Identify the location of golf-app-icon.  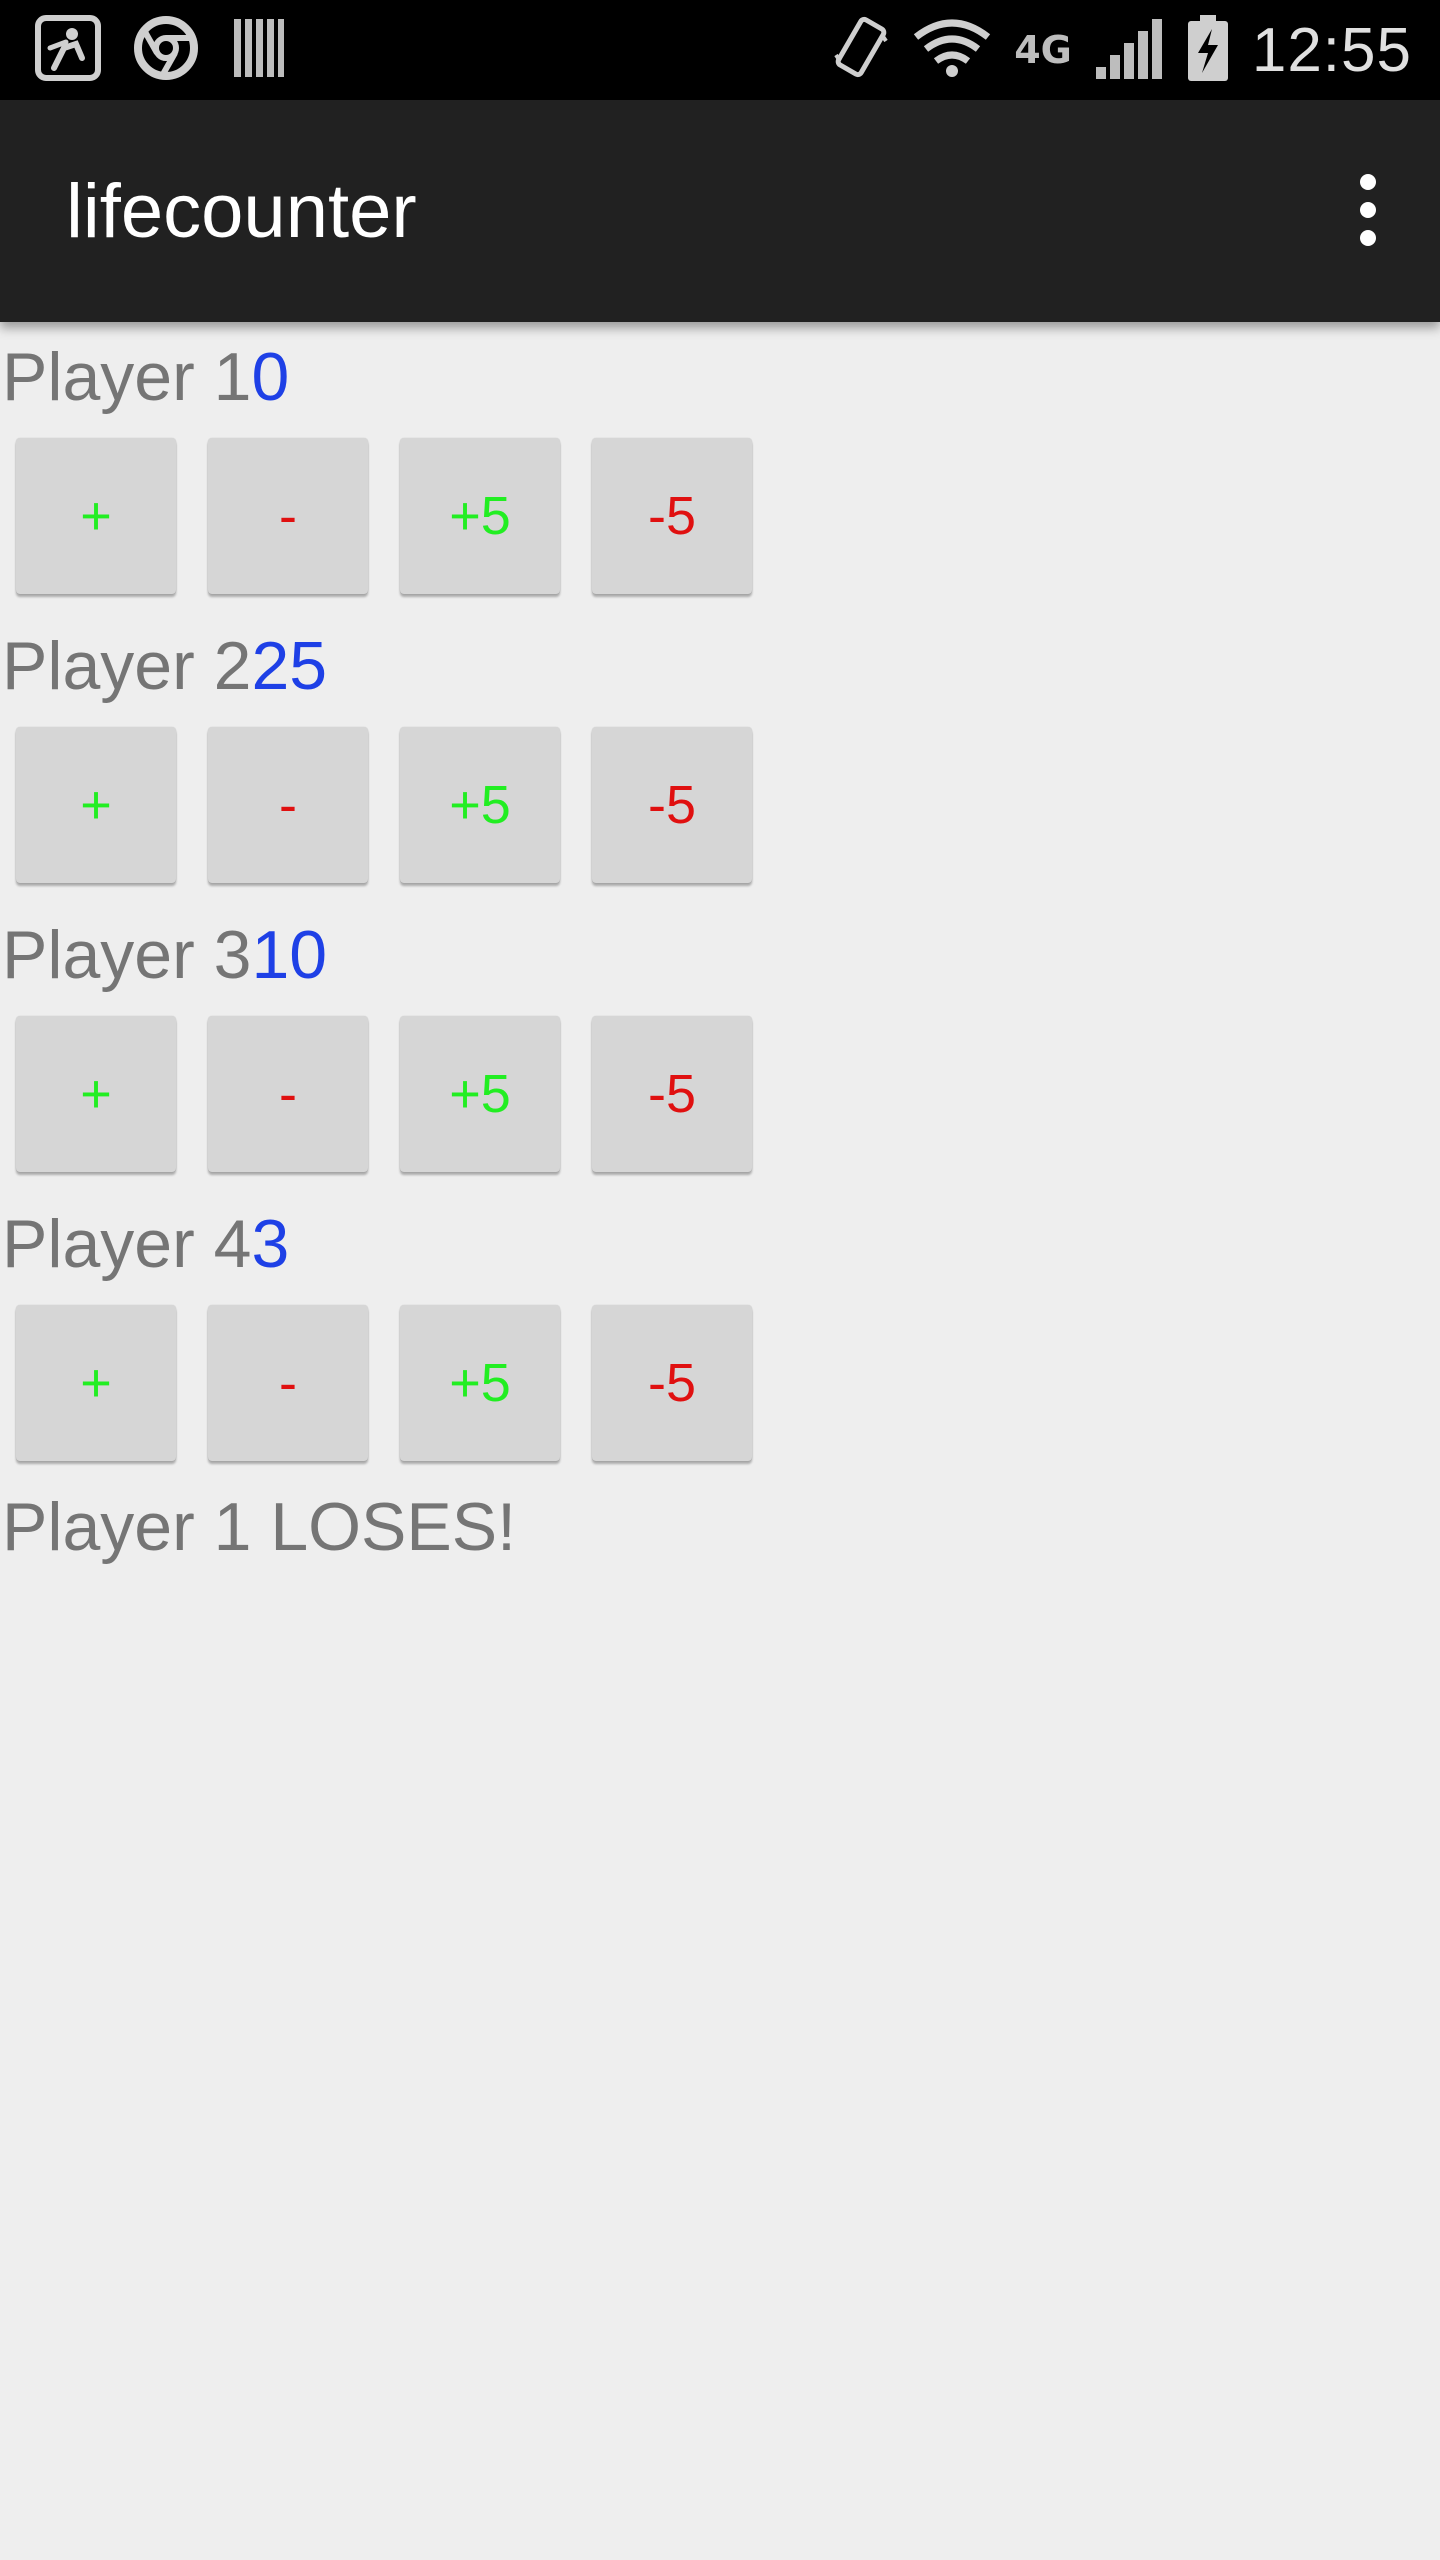
(68, 50).